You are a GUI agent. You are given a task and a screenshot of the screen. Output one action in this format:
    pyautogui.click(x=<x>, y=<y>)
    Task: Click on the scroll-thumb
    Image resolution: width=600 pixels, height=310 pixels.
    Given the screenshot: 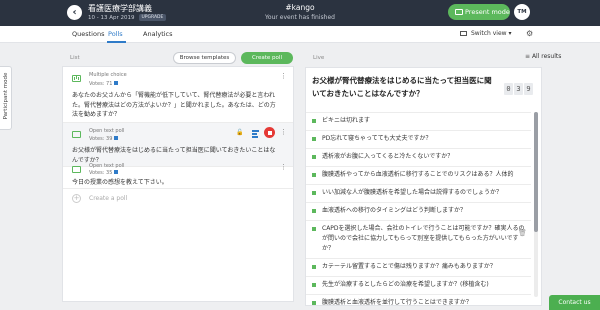 What is the action you would take?
    pyautogui.click(x=536, y=172)
    